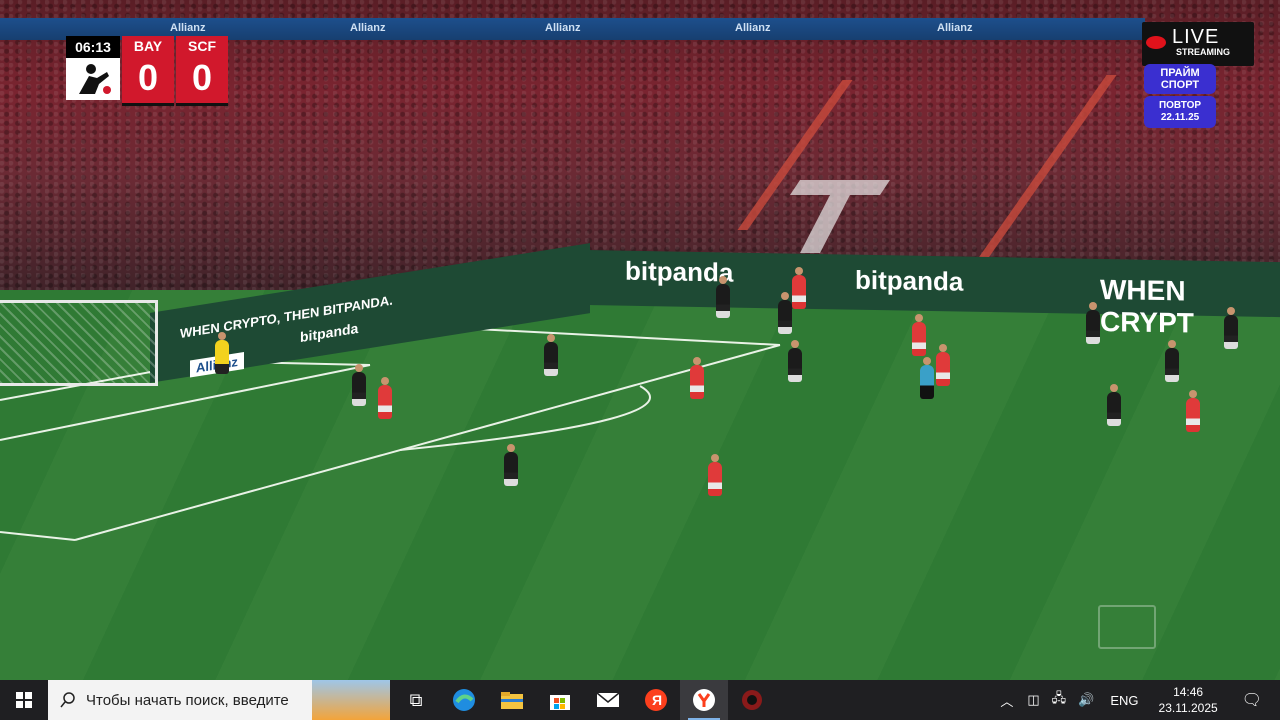 The image size is (1280, 720). I want to click on home-team-score: BAY 0, so click(148, 71).